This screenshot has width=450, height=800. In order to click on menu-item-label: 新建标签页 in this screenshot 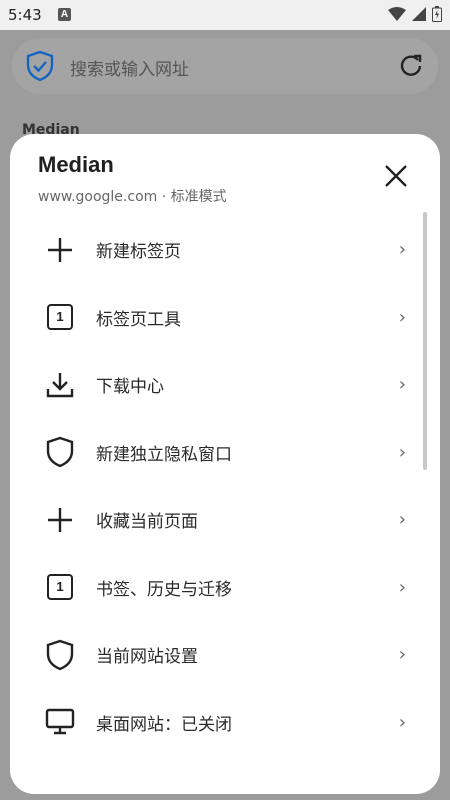, I will do `click(138, 252)`.